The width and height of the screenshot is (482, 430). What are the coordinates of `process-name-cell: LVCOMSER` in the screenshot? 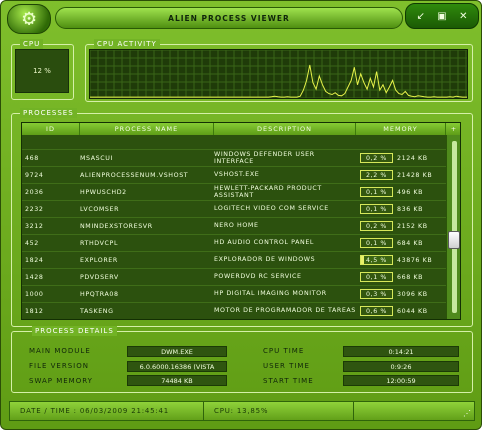 It's located at (100, 209).